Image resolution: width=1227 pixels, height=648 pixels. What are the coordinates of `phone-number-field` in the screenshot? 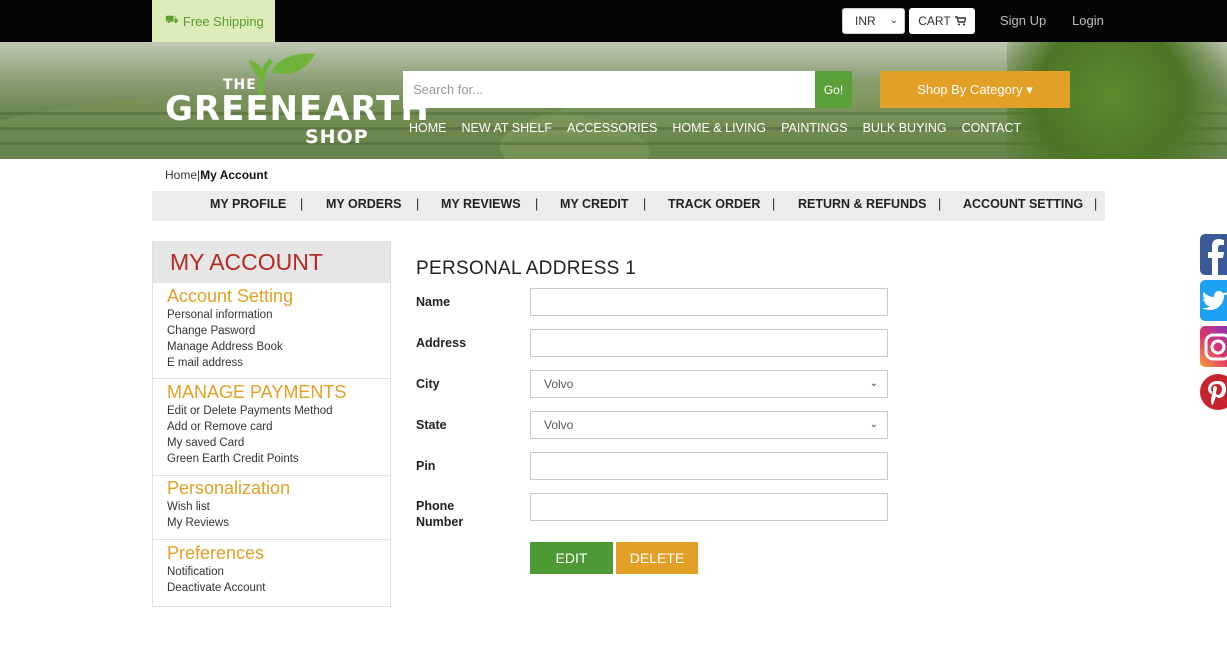 It's located at (709, 507).